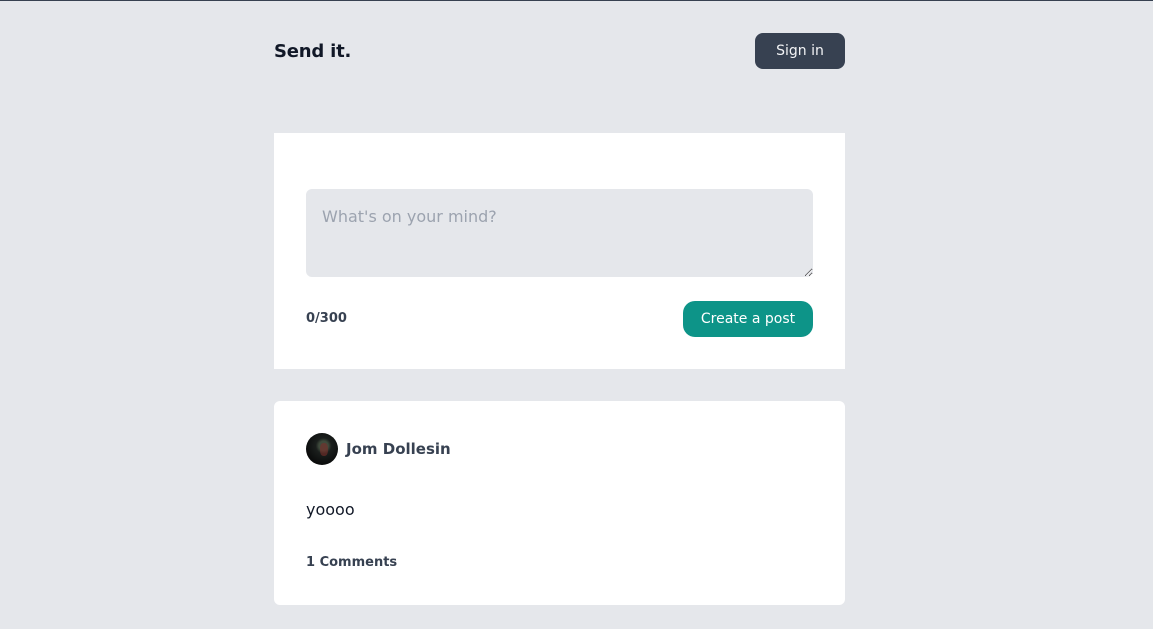 This screenshot has width=1153, height=629. Describe the element at coordinates (748, 319) in the screenshot. I see `create-post-button: Create a post` at that location.